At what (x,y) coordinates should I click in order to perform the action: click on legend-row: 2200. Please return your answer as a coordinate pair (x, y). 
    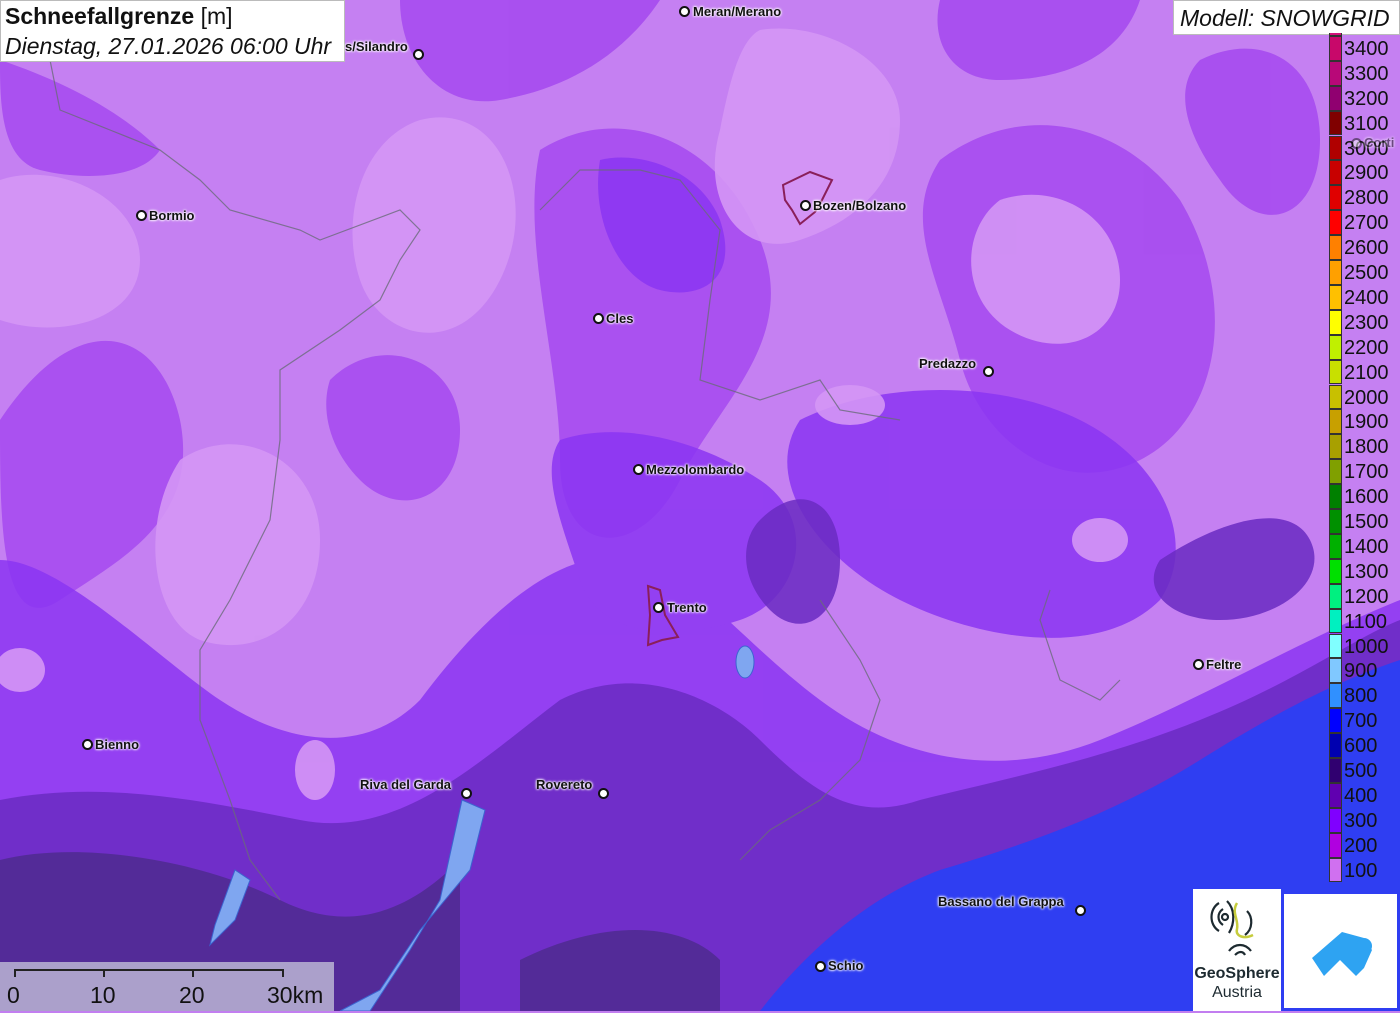
    Looking at the image, I should click on (1364, 347).